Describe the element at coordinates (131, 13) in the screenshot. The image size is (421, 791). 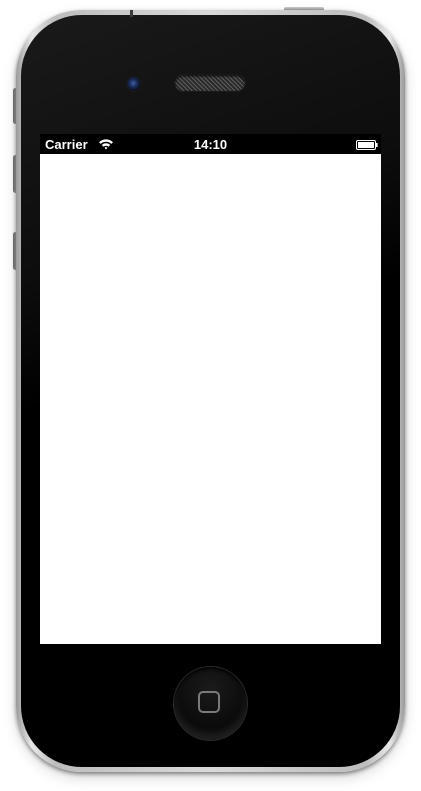
I see `antenna-notch` at that location.